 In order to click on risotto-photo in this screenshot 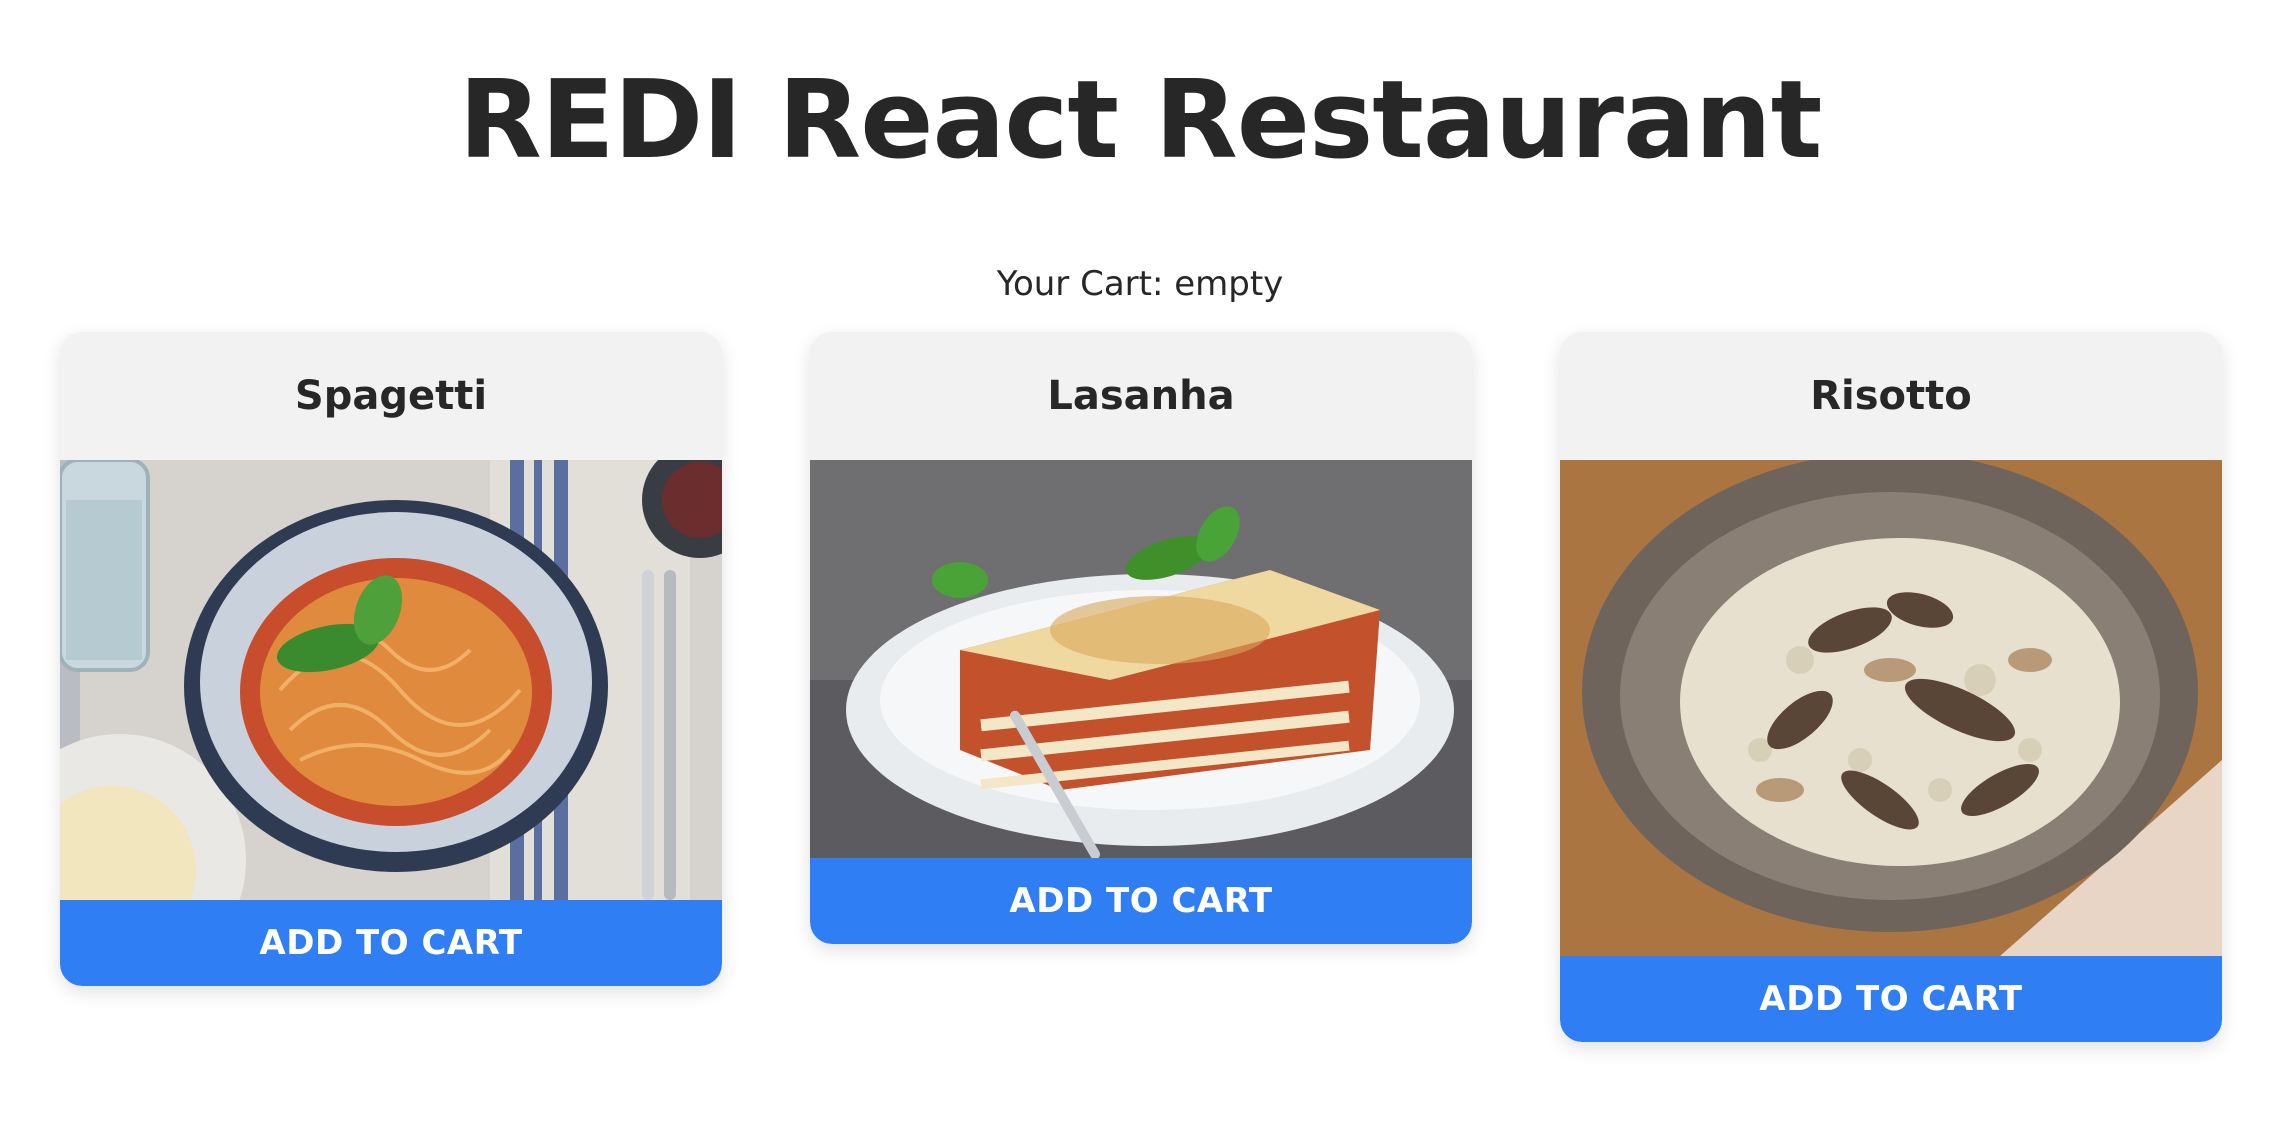, I will do `click(1891, 708)`.